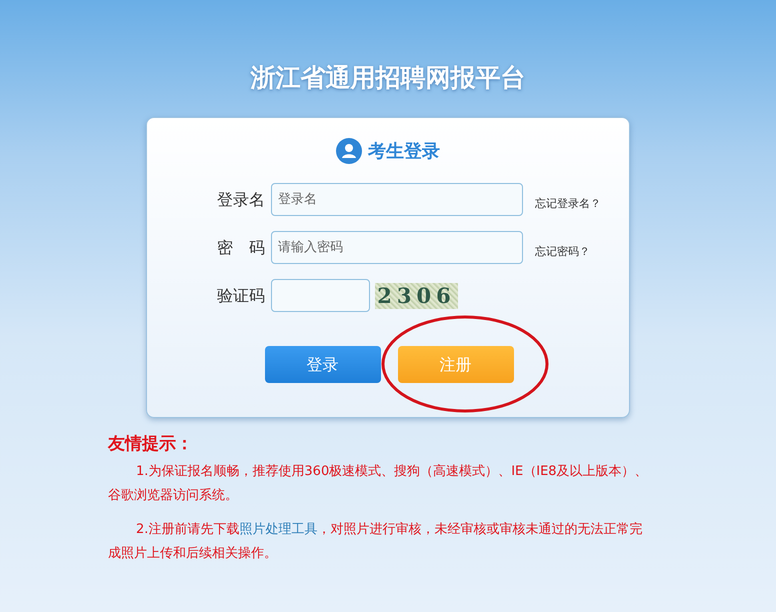 Image resolution: width=776 pixels, height=612 pixels. What do you see at coordinates (320, 295) in the screenshot?
I see `captcha-field` at bounding box center [320, 295].